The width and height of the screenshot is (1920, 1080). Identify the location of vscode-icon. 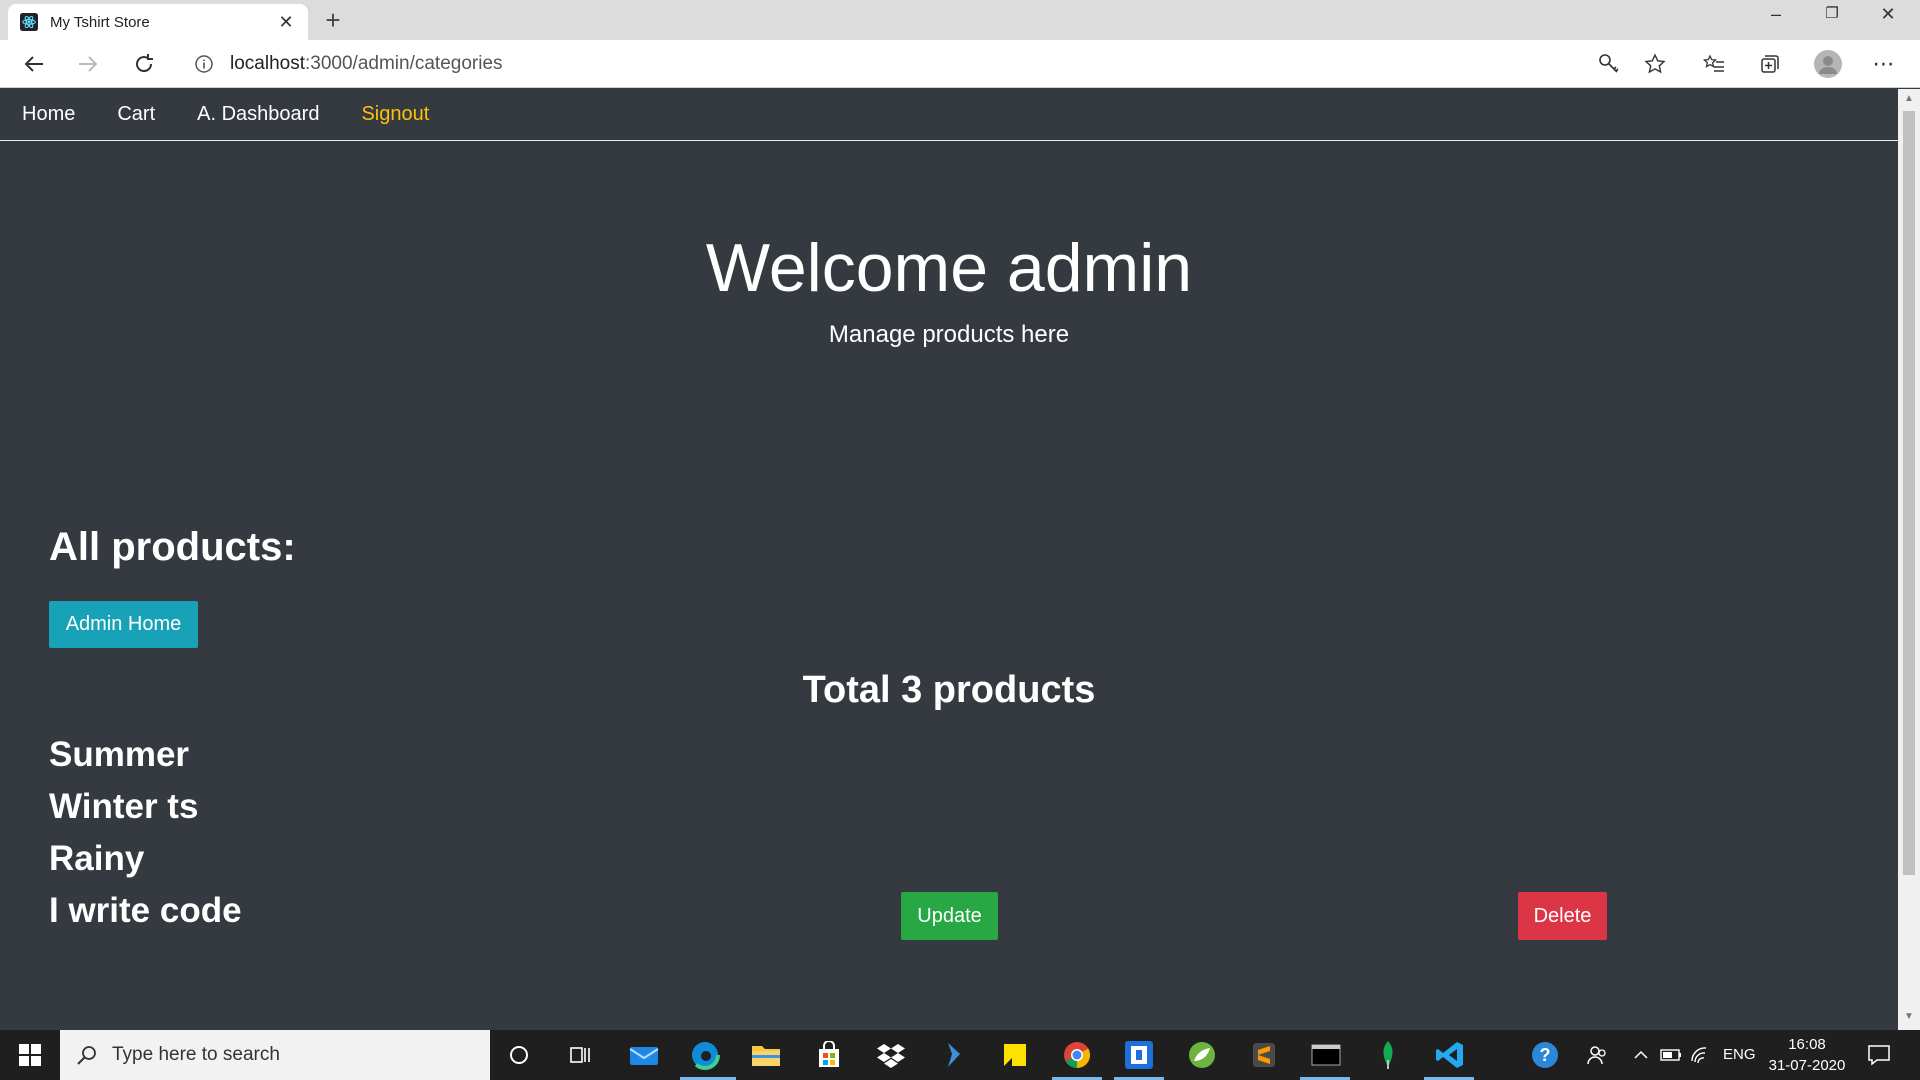
(1450, 1055).